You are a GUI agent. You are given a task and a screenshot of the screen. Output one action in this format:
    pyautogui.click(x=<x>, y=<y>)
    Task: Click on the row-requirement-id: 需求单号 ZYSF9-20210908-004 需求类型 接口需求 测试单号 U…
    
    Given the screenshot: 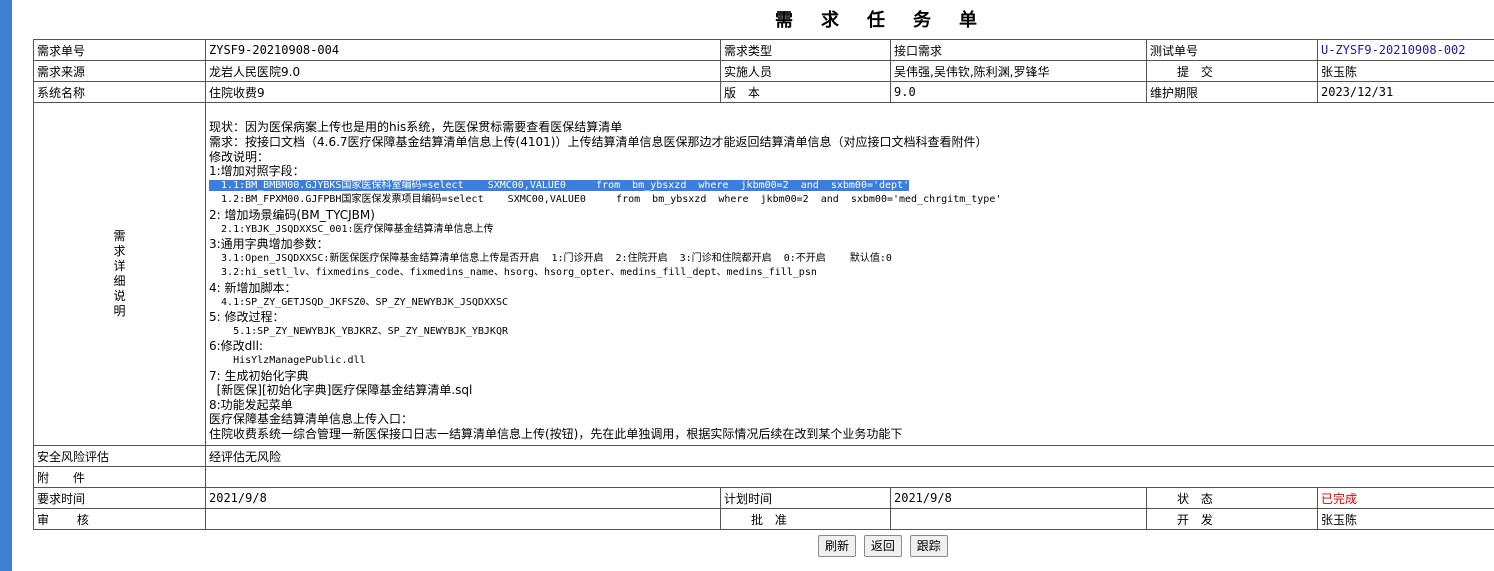 What is the action you would take?
    pyautogui.click(x=763, y=50)
    